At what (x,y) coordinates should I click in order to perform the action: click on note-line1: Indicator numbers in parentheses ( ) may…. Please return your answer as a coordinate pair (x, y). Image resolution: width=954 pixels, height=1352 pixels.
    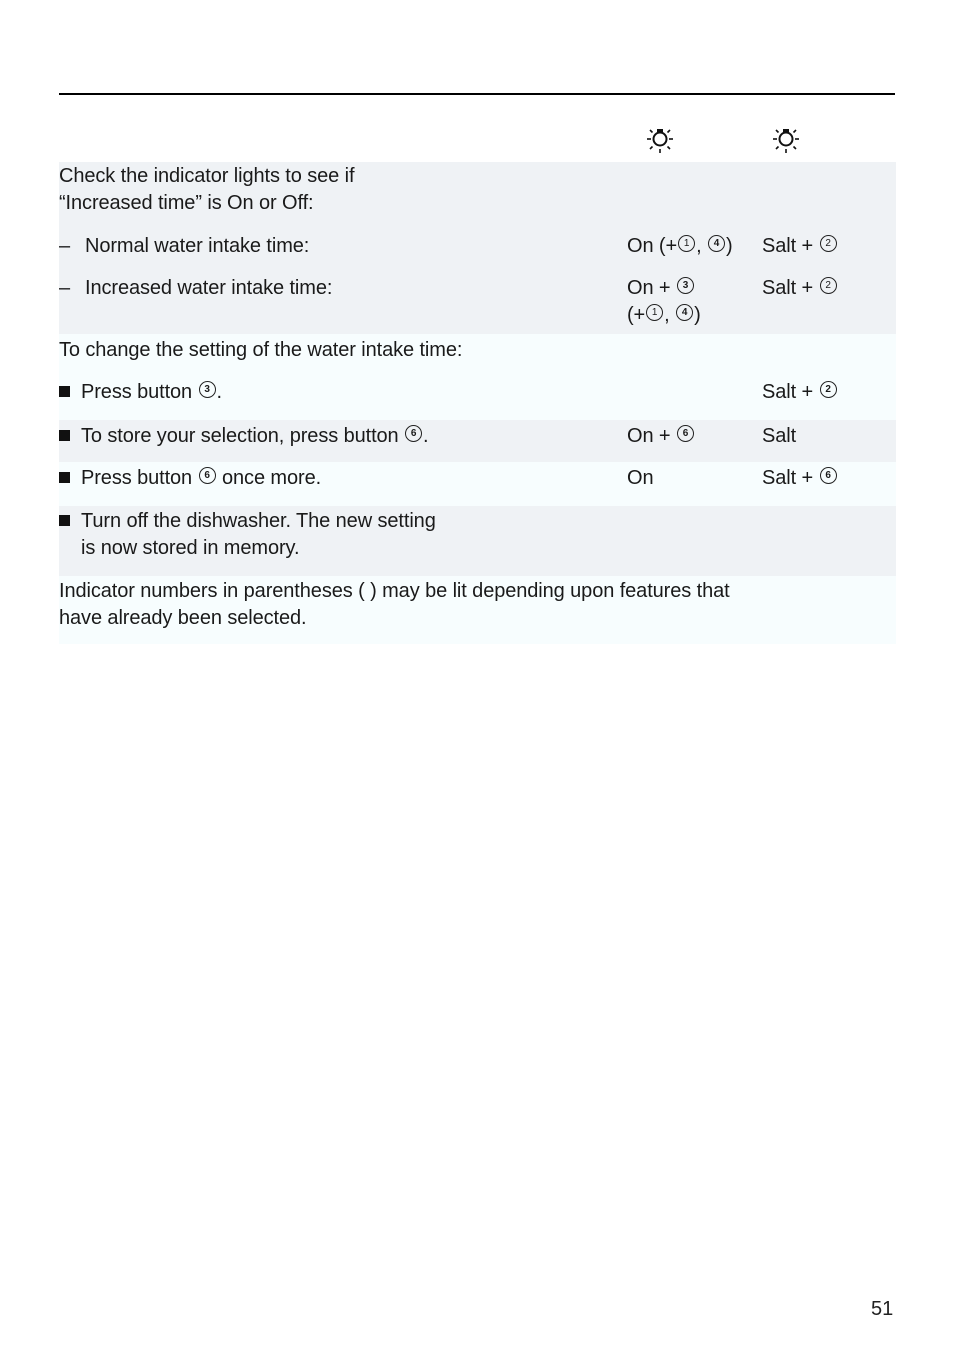
    Looking at the image, I should click on (394, 591).